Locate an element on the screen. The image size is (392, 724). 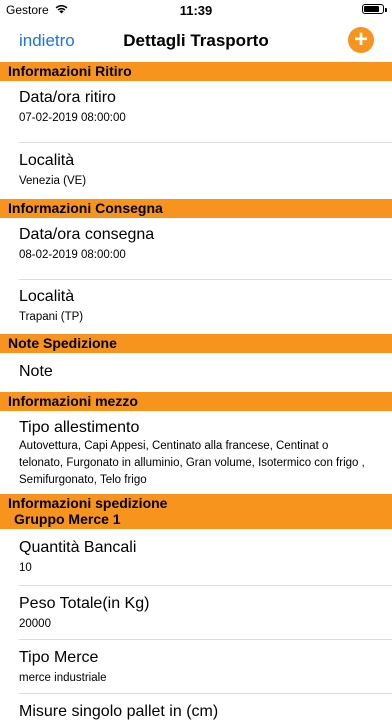
section-subheader-gruppo: Gruppo Merce 1 is located at coordinates (67, 519).